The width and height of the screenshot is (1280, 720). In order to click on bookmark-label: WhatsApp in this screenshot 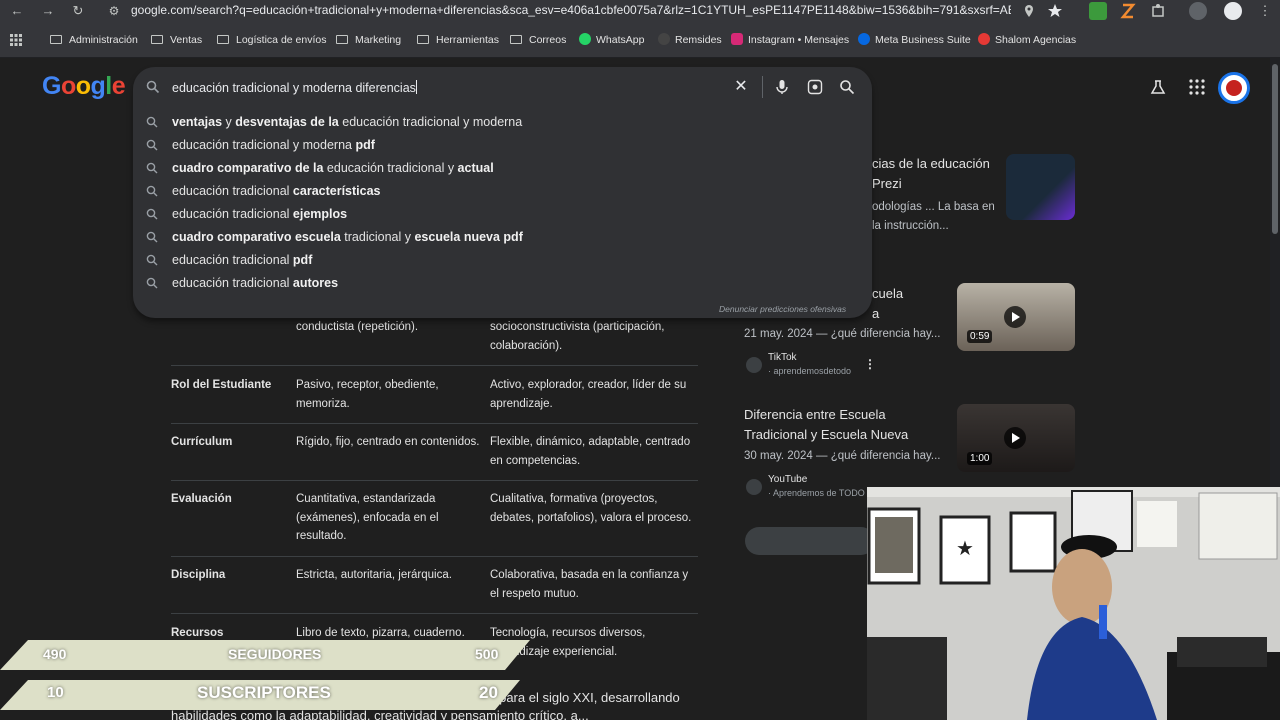, I will do `click(620, 40)`.